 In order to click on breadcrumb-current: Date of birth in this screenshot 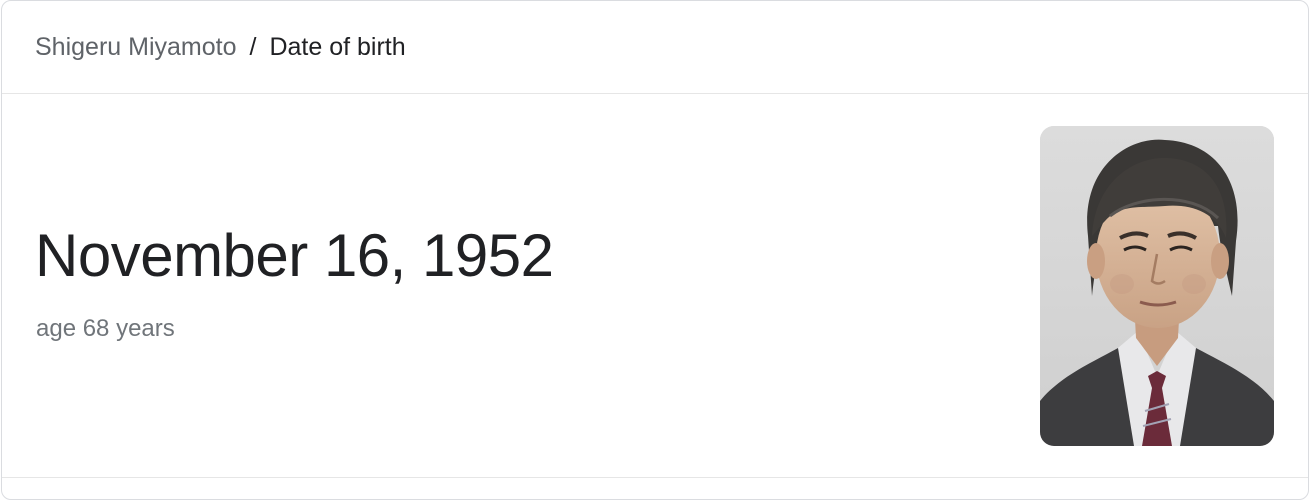, I will do `click(337, 46)`.